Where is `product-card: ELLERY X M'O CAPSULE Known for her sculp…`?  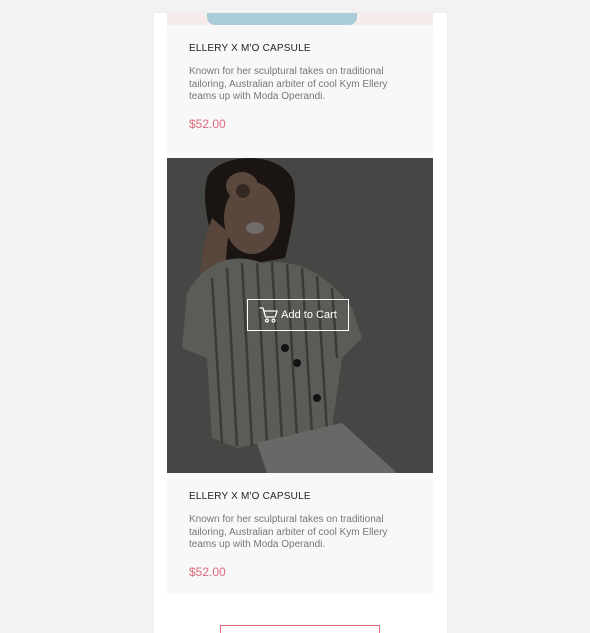
product-card: ELLERY X M'O CAPSULE Known for her sculp… is located at coordinates (300, 92).